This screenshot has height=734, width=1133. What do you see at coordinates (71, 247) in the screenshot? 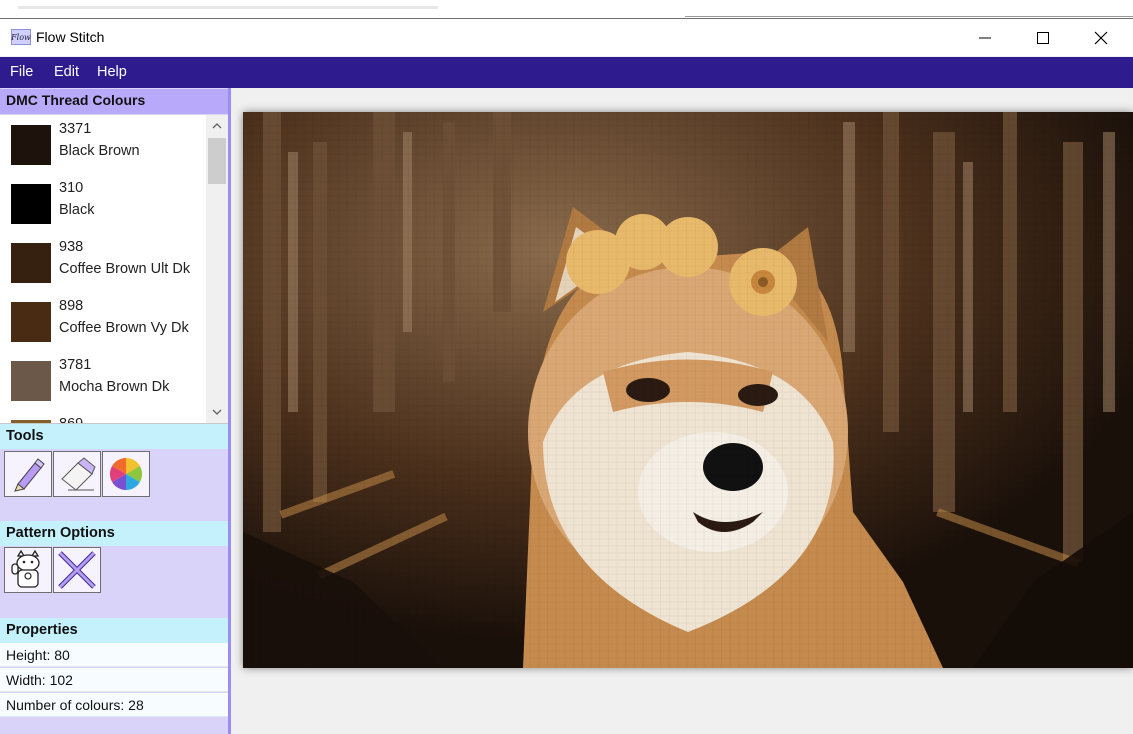
I see `thread-code: 938` at bounding box center [71, 247].